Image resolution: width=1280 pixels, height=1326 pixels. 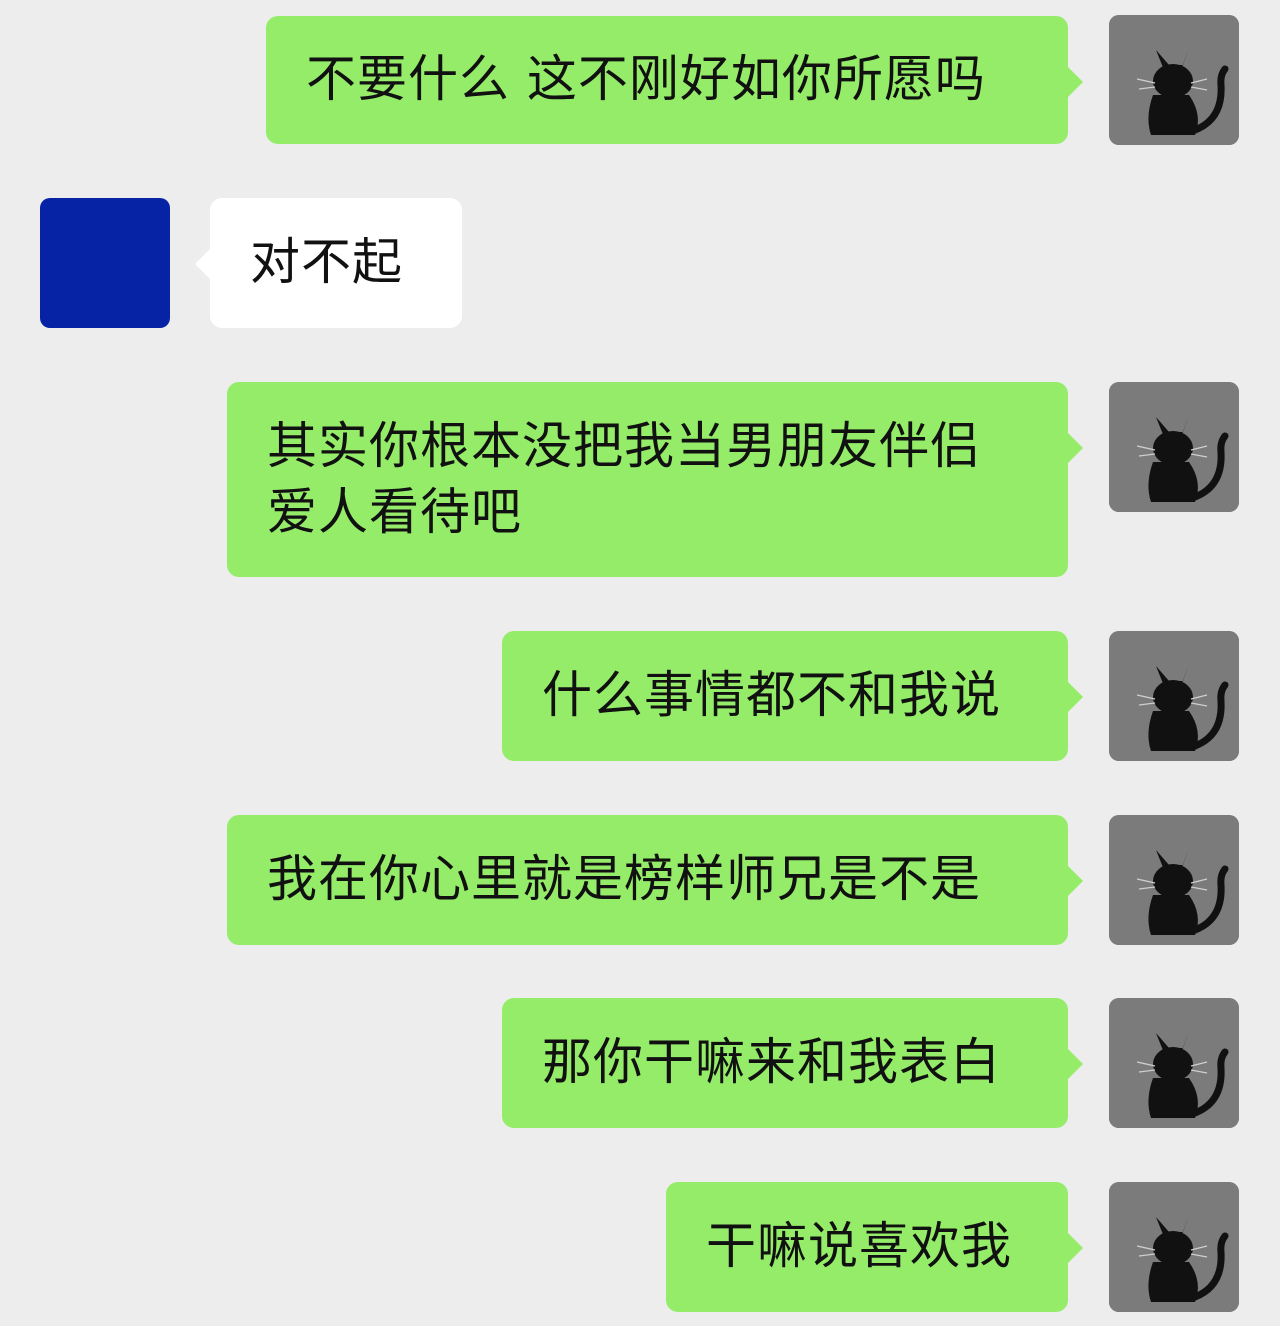 What do you see at coordinates (624, 879) in the screenshot?
I see `message-text: 我在你心里就是榜样师兄是不是` at bounding box center [624, 879].